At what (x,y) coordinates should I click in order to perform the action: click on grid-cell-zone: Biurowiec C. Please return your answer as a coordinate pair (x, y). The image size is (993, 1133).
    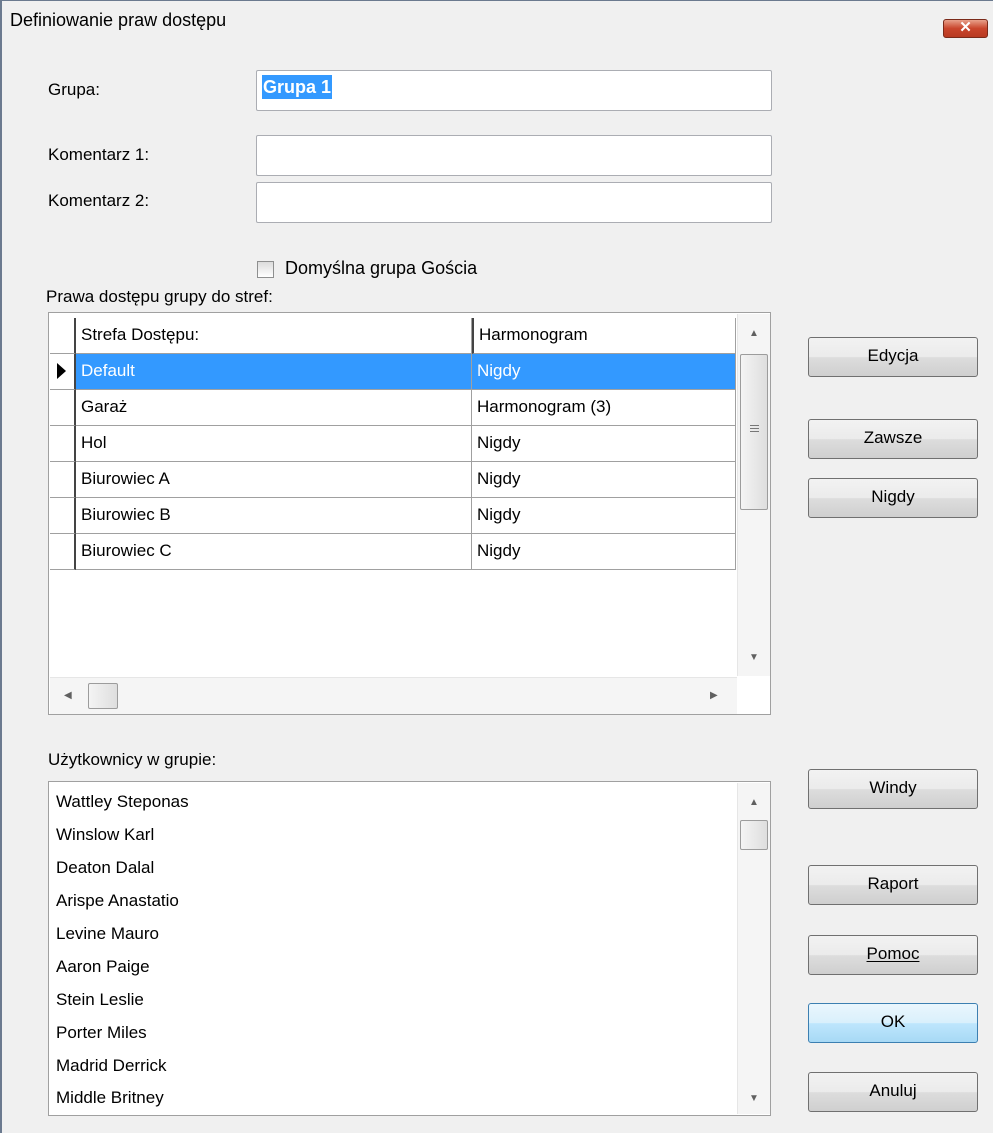
    Looking at the image, I should click on (274, 552).